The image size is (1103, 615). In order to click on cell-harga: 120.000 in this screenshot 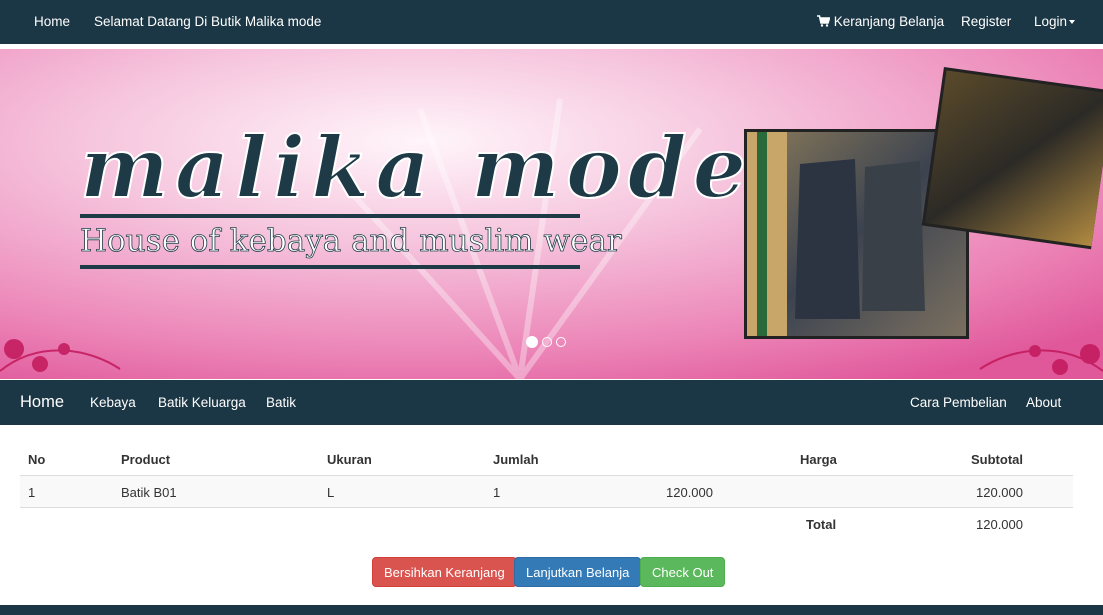, I will do `click(689, 492)`.